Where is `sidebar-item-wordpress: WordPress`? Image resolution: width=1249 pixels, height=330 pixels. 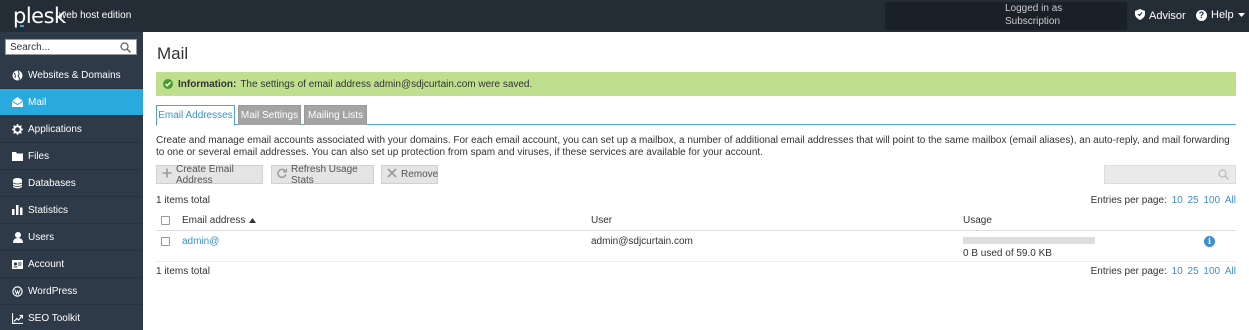
sidebar-item-wordpress: WordPress is located at coordinates (71, 291).